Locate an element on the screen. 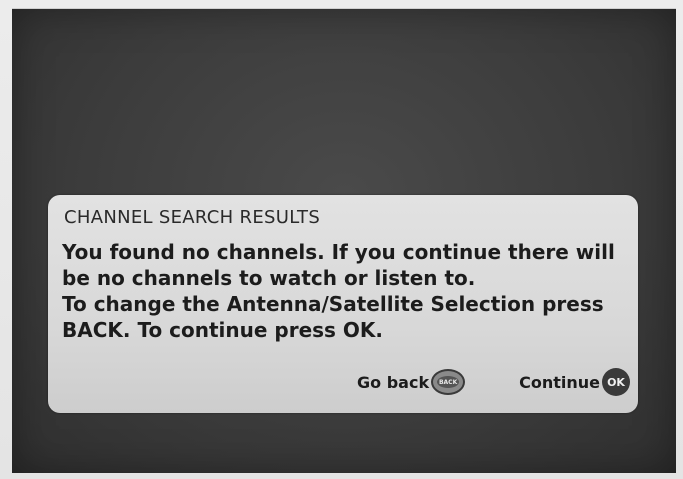 This screenshot has height=479, width=683. dialog-title: CHANNEL SEARCH RESULTS is located at coordinates (192, 217).